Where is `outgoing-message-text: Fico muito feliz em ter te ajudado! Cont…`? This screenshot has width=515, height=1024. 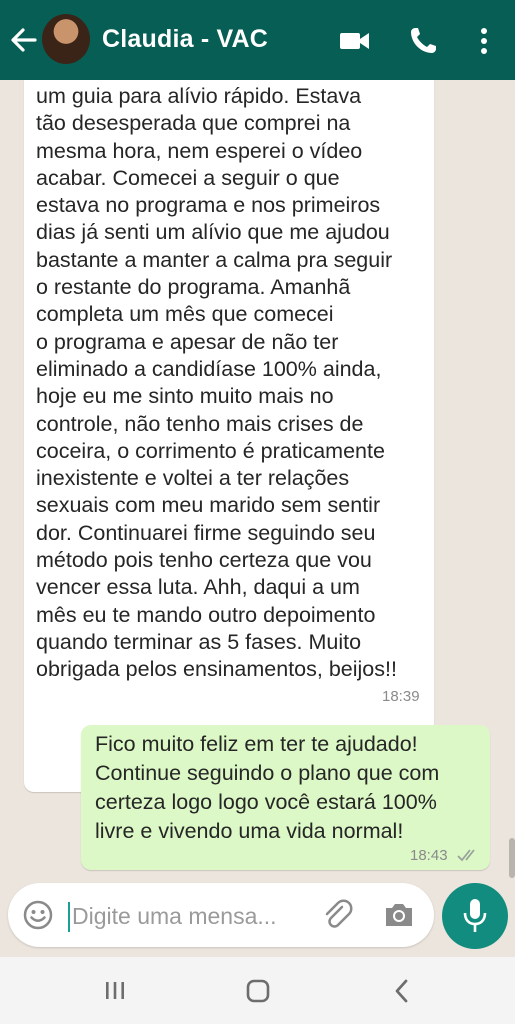 outgoing-message-text: Fico muito feliz em ter te ajudado! Cont… is located at coordinates (267, 787).